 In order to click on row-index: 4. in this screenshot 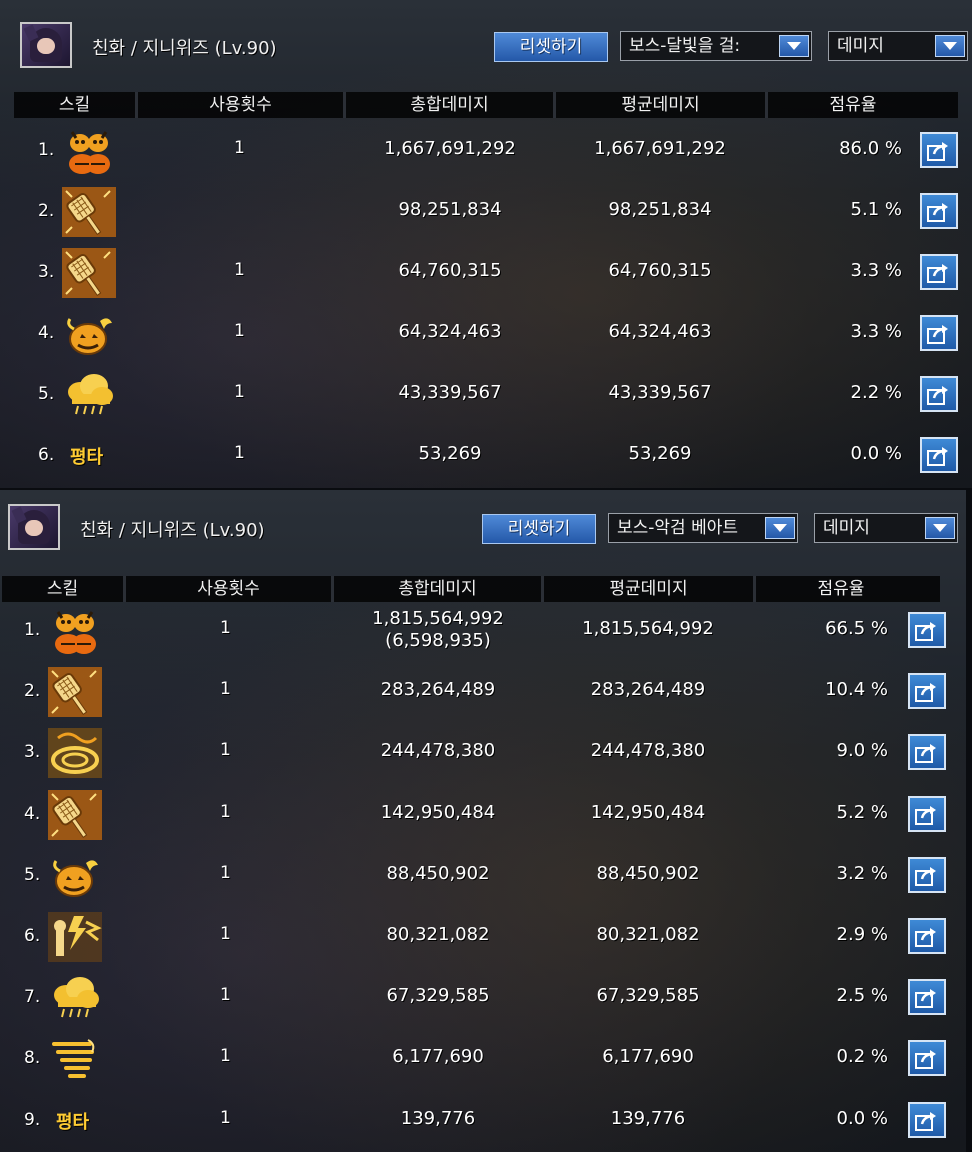, I will do `click(46, 333)`.